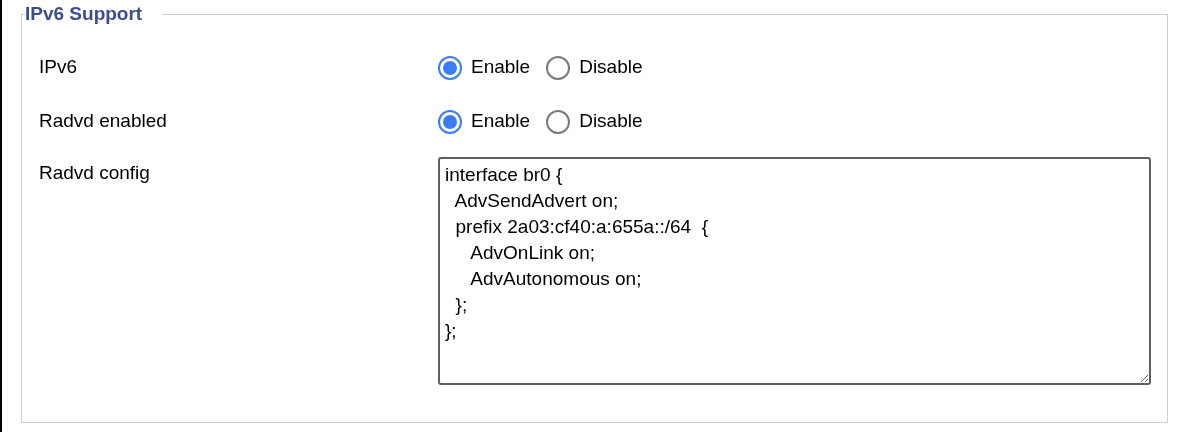  I want to click on field-label: IPv6, so click(59, 67).